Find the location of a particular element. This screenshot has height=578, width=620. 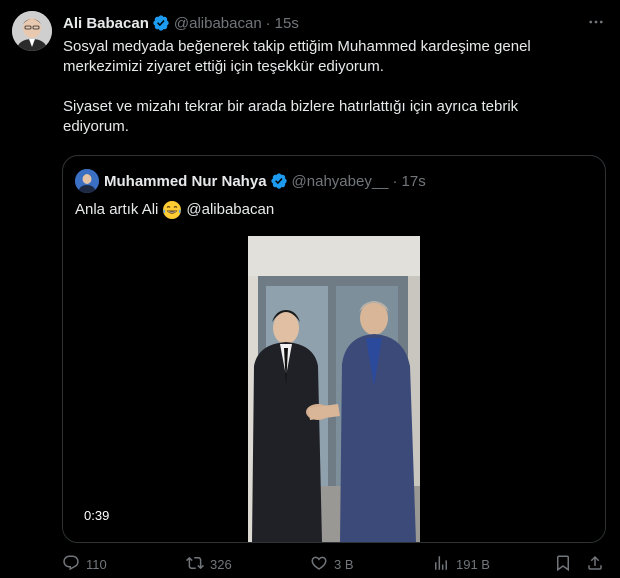

share-icon is located at coordinates (598, 564).